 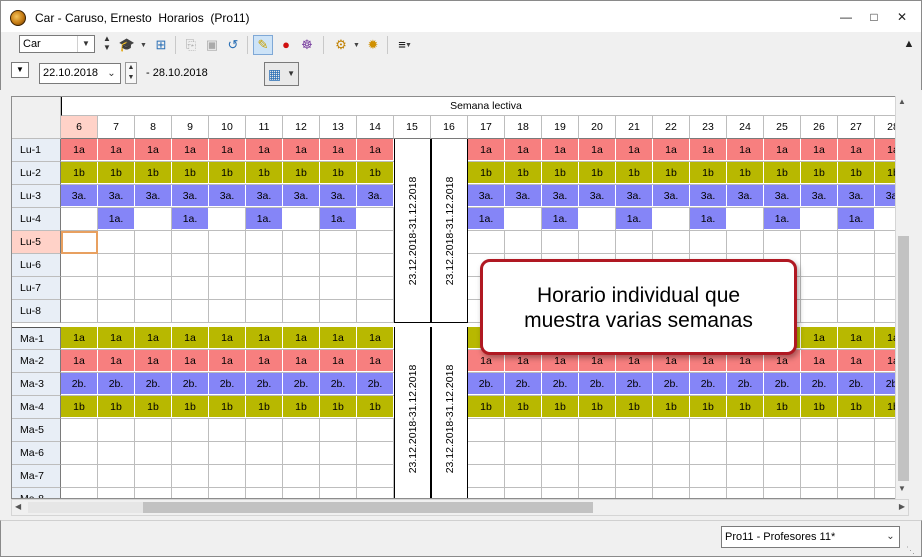 I want to click on period-row-header: Ma-2, so click(x=36, y=361).